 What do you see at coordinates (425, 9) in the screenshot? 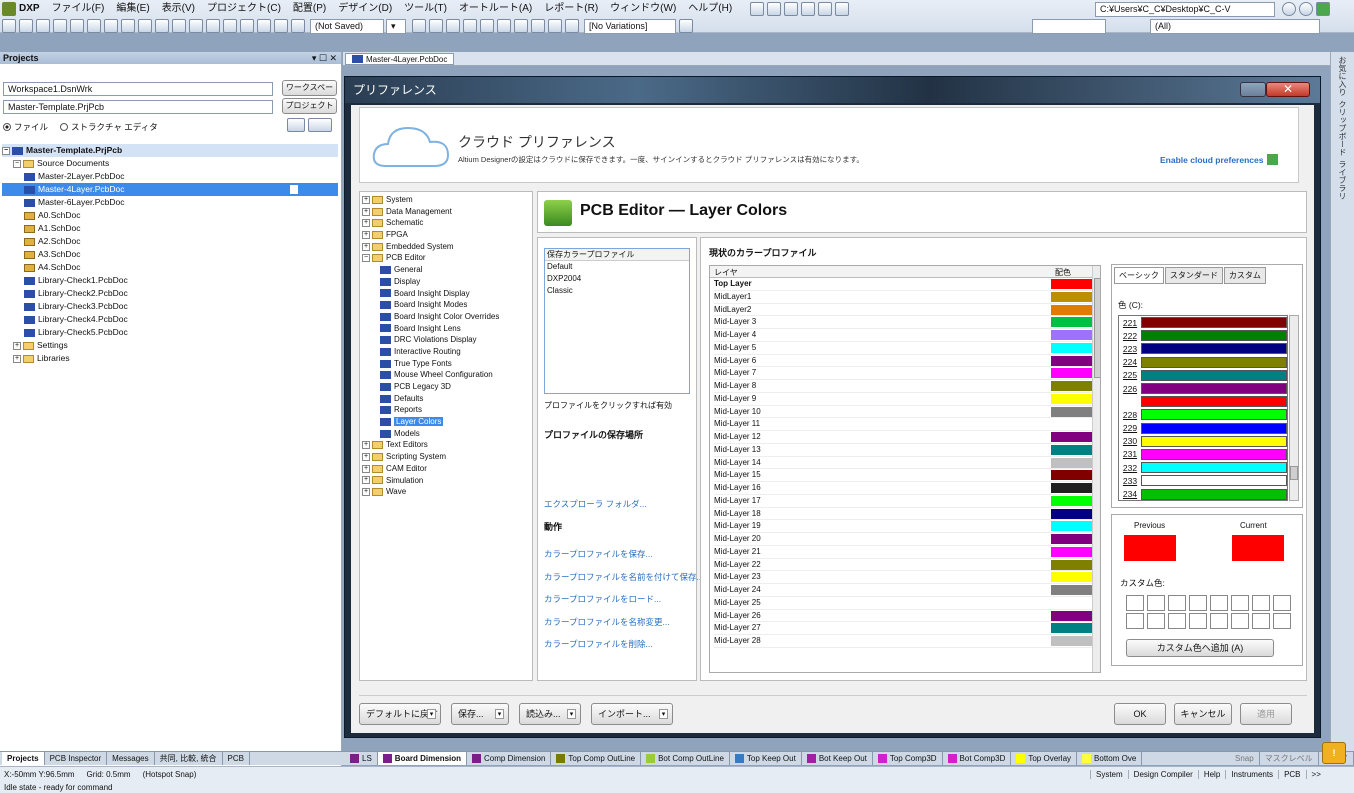
I see `menu-item: ツール(T)` at bounding box center [425, 9].